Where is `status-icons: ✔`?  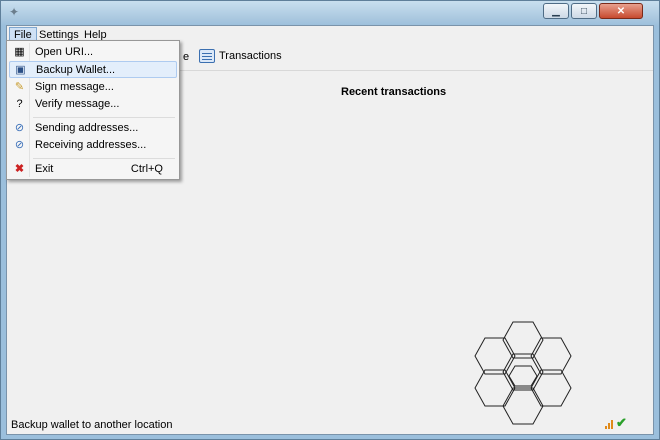
status-icons: ✔ is located at coordinates (616, 422).